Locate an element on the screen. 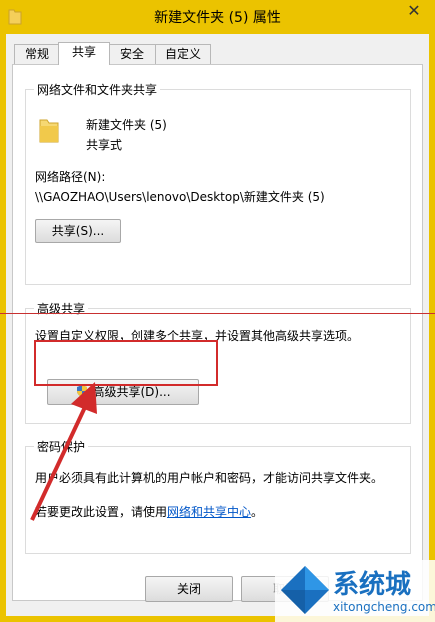  watermark: 系统城 xitongcheng.com is located at coordinates (355, 591).